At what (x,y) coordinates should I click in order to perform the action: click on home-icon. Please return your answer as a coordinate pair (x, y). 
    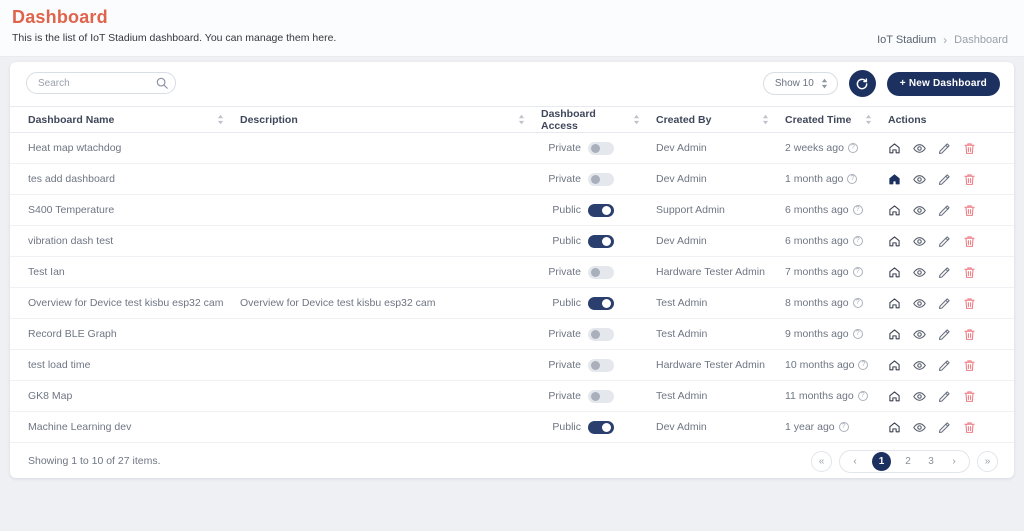
    Looking at the image, I should click on (894, 302).